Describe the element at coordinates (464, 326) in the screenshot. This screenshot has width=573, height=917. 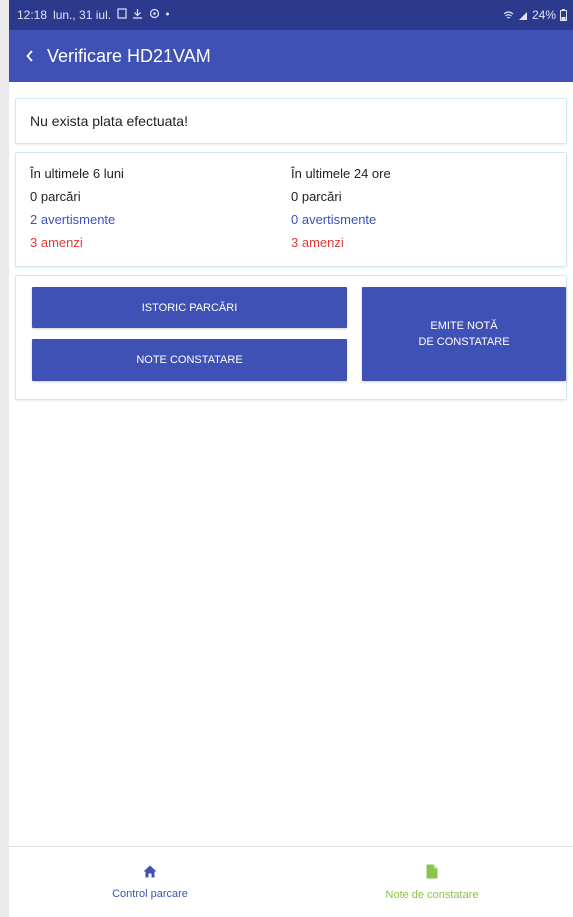
I see `emit-note-line1: EMITE NOTĂ` at that location.